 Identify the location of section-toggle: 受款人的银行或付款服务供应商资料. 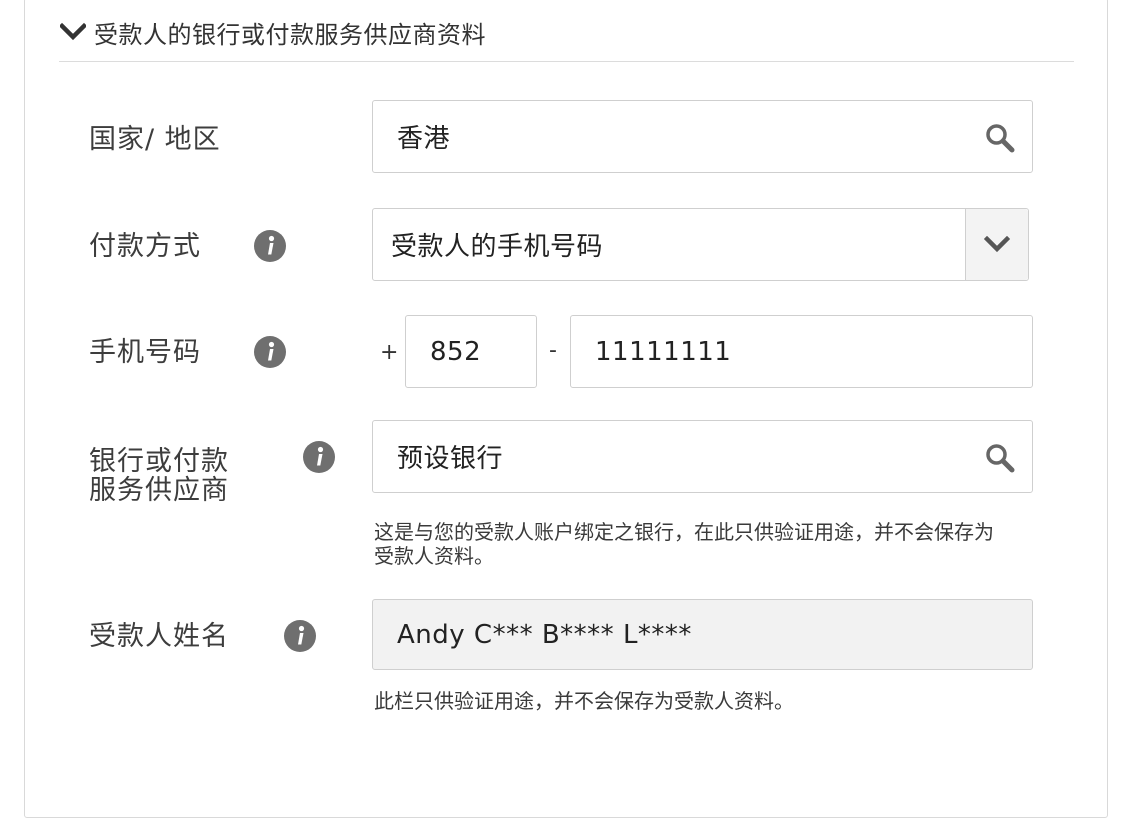
(273, 32).